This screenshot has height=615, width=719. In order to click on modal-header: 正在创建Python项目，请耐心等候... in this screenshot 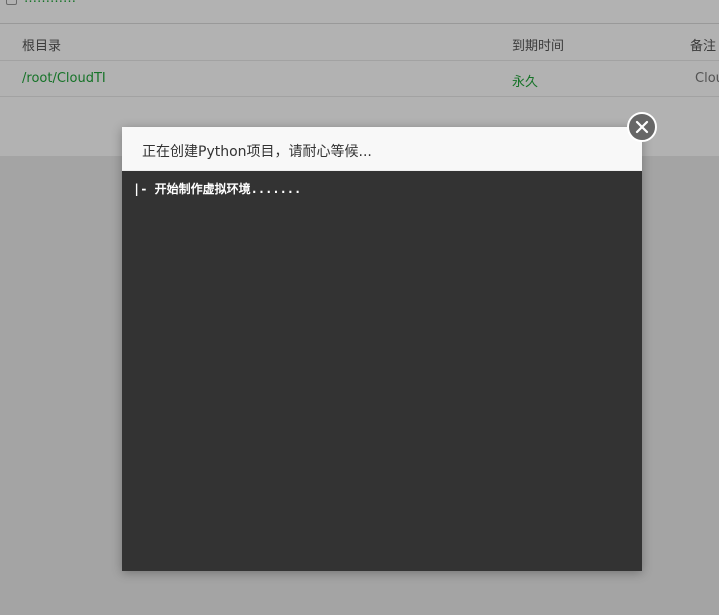, I will do `click(382, 149)`.